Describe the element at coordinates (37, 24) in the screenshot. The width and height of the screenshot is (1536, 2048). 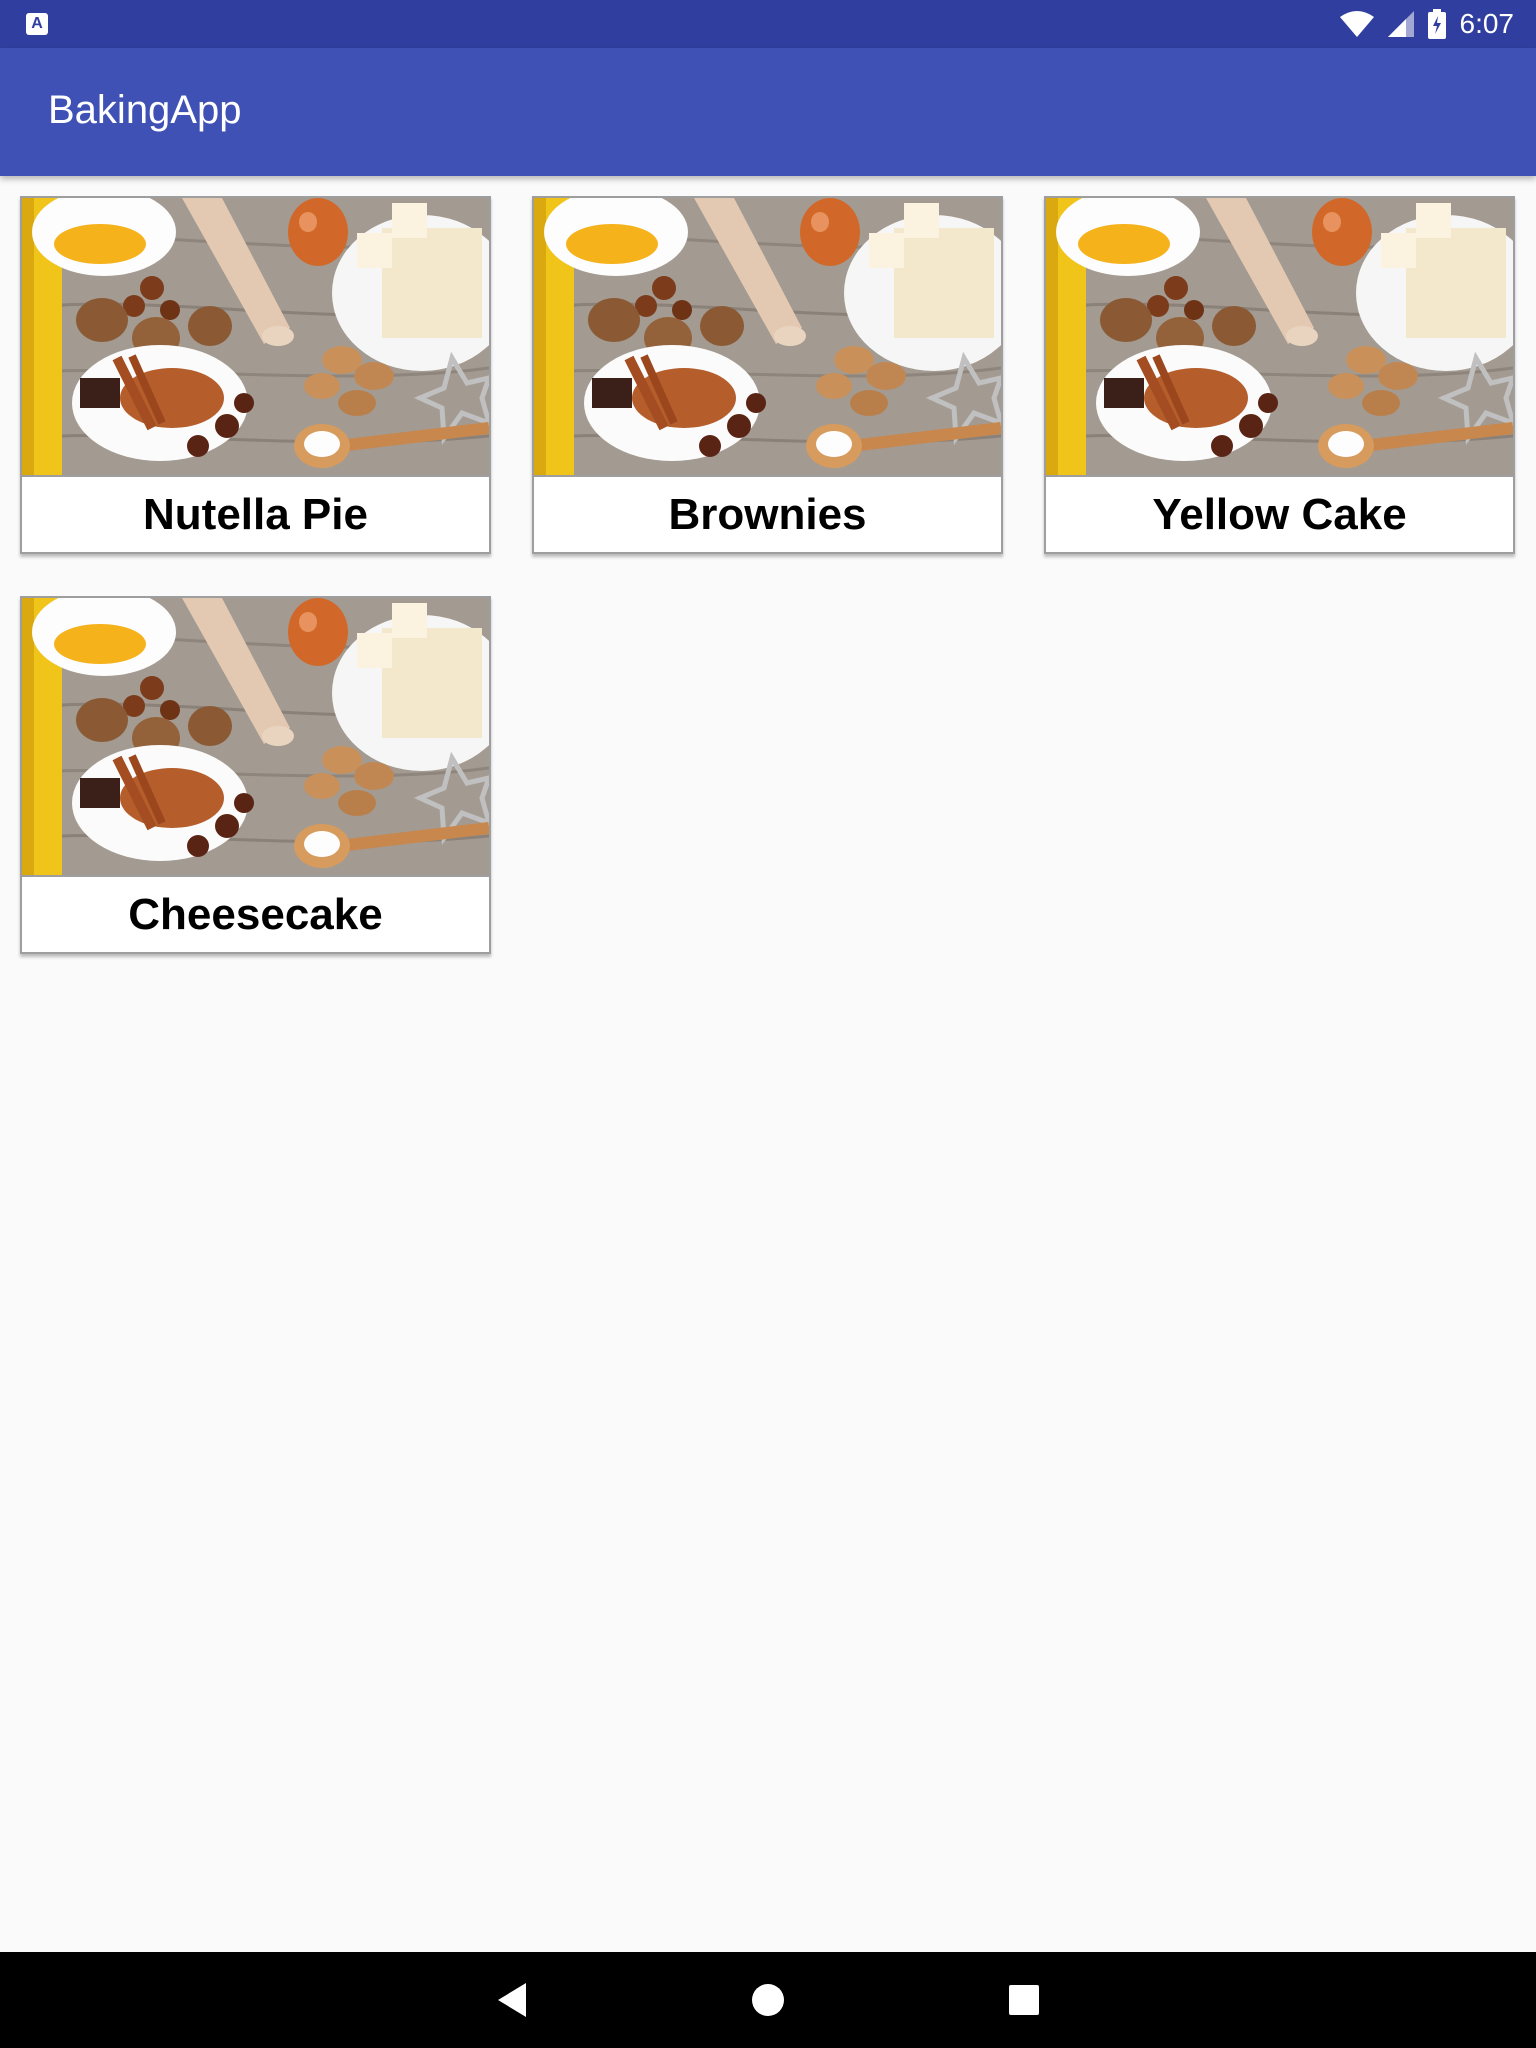
I see `notification-icon: A` at that location.